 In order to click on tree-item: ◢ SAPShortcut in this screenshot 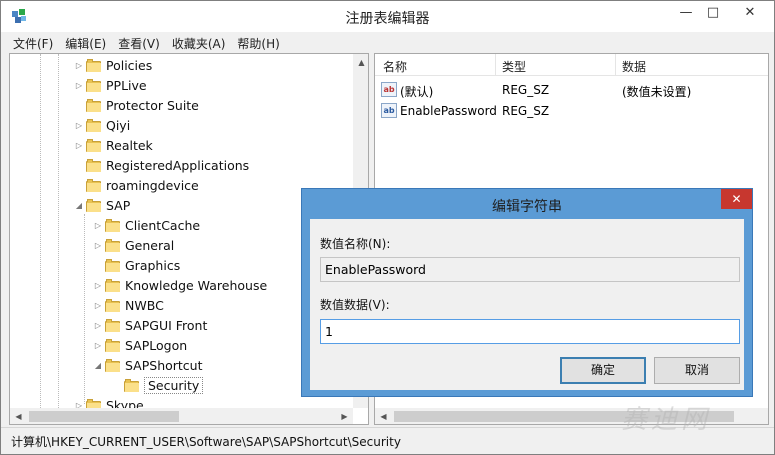, I will do `click(148, 365)`.